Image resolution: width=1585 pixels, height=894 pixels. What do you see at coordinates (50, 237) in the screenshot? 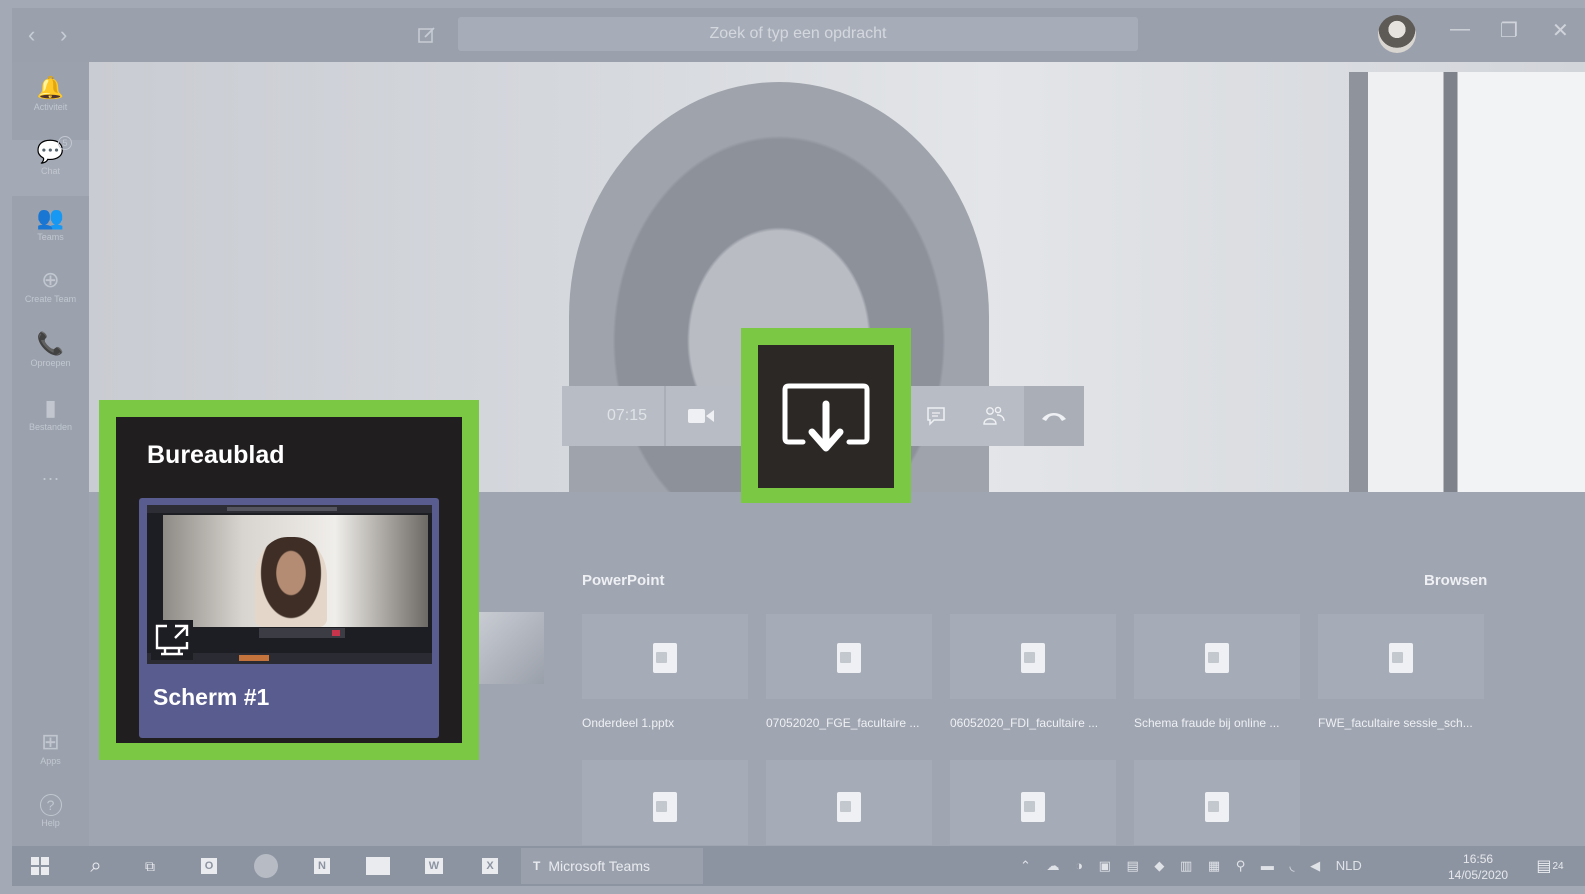
I see `rail-label: Teams` at bounding box center [50, 237].